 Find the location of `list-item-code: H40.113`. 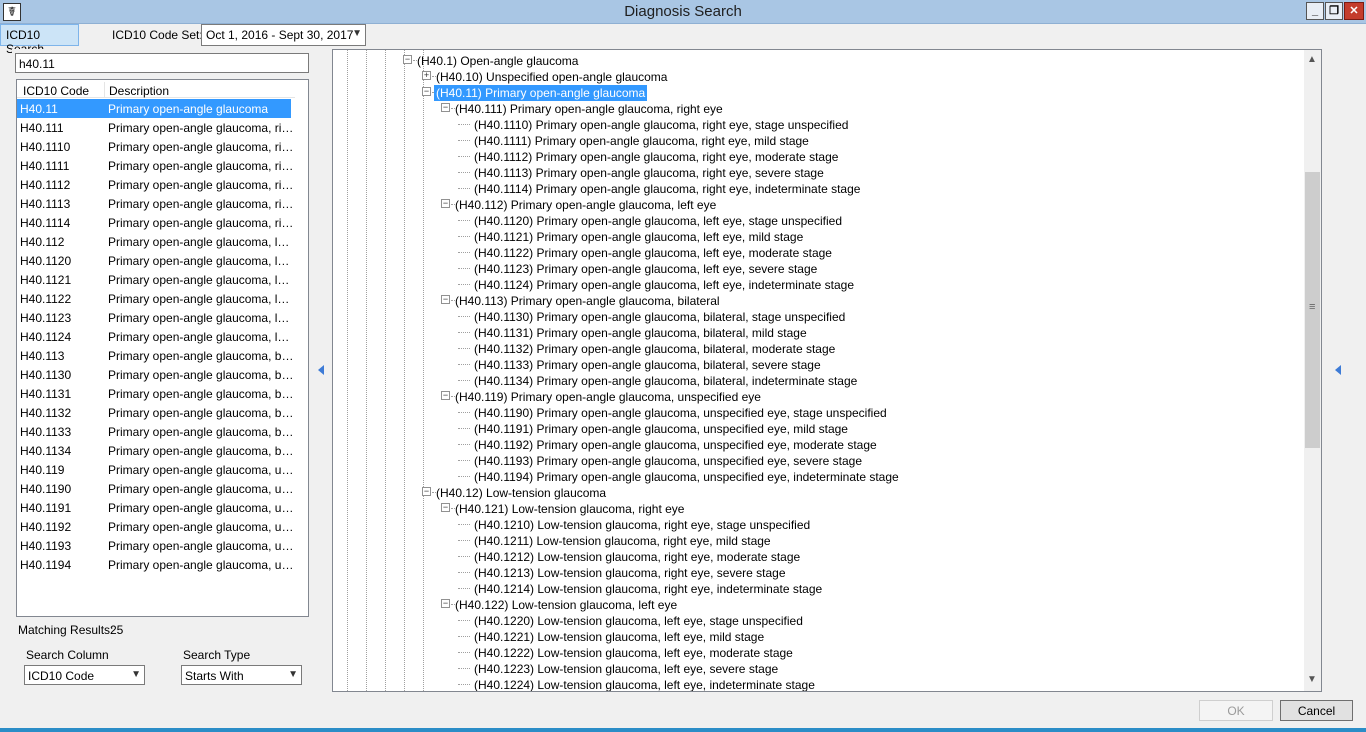

list-item-code: H40.113 is located at coordinates (42, 356).